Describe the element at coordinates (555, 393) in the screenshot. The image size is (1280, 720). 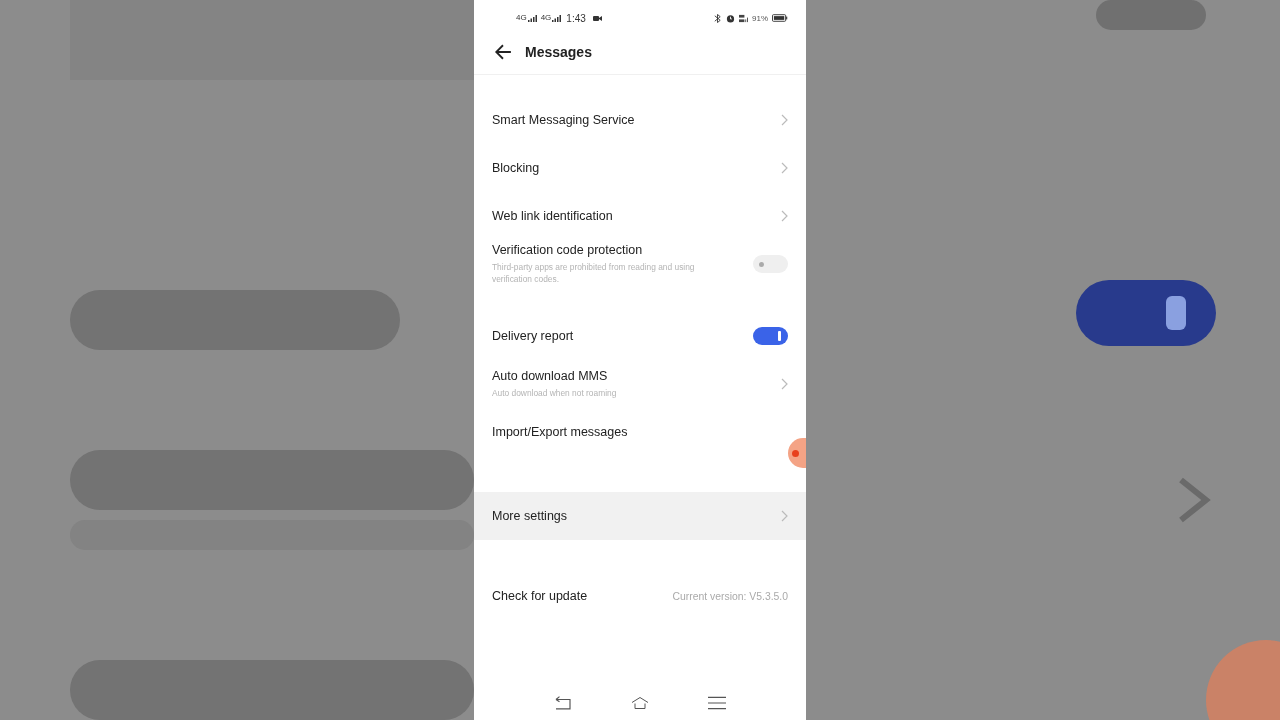
I see `setting-description: Auto download when not roaming` at that location.